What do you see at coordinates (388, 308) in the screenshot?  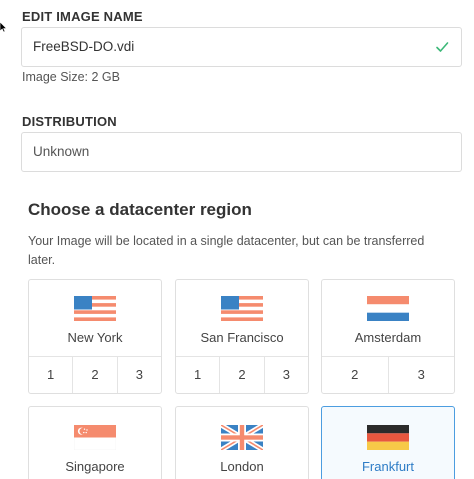 I see `netherlands-flag-icon` at bounding box center [388, 308].